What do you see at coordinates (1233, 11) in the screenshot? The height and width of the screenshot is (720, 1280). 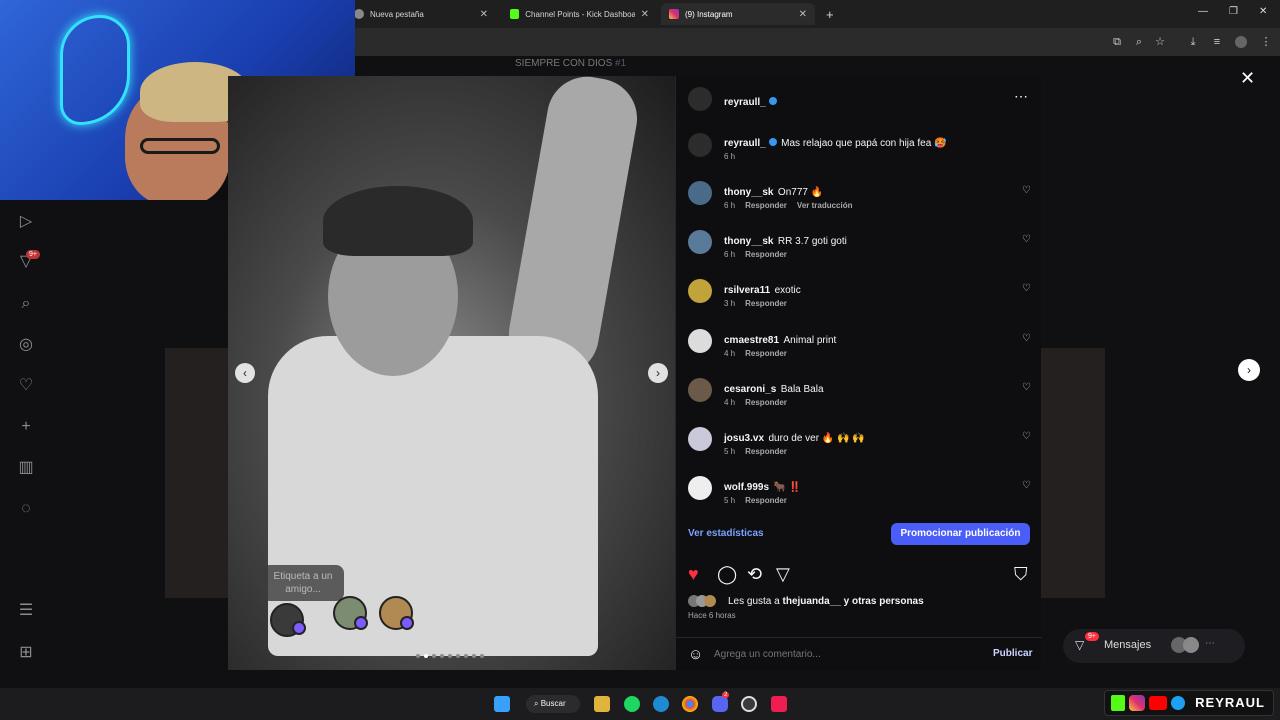 I see `restore-icon: ❐` at bounding box center [1233, 11].